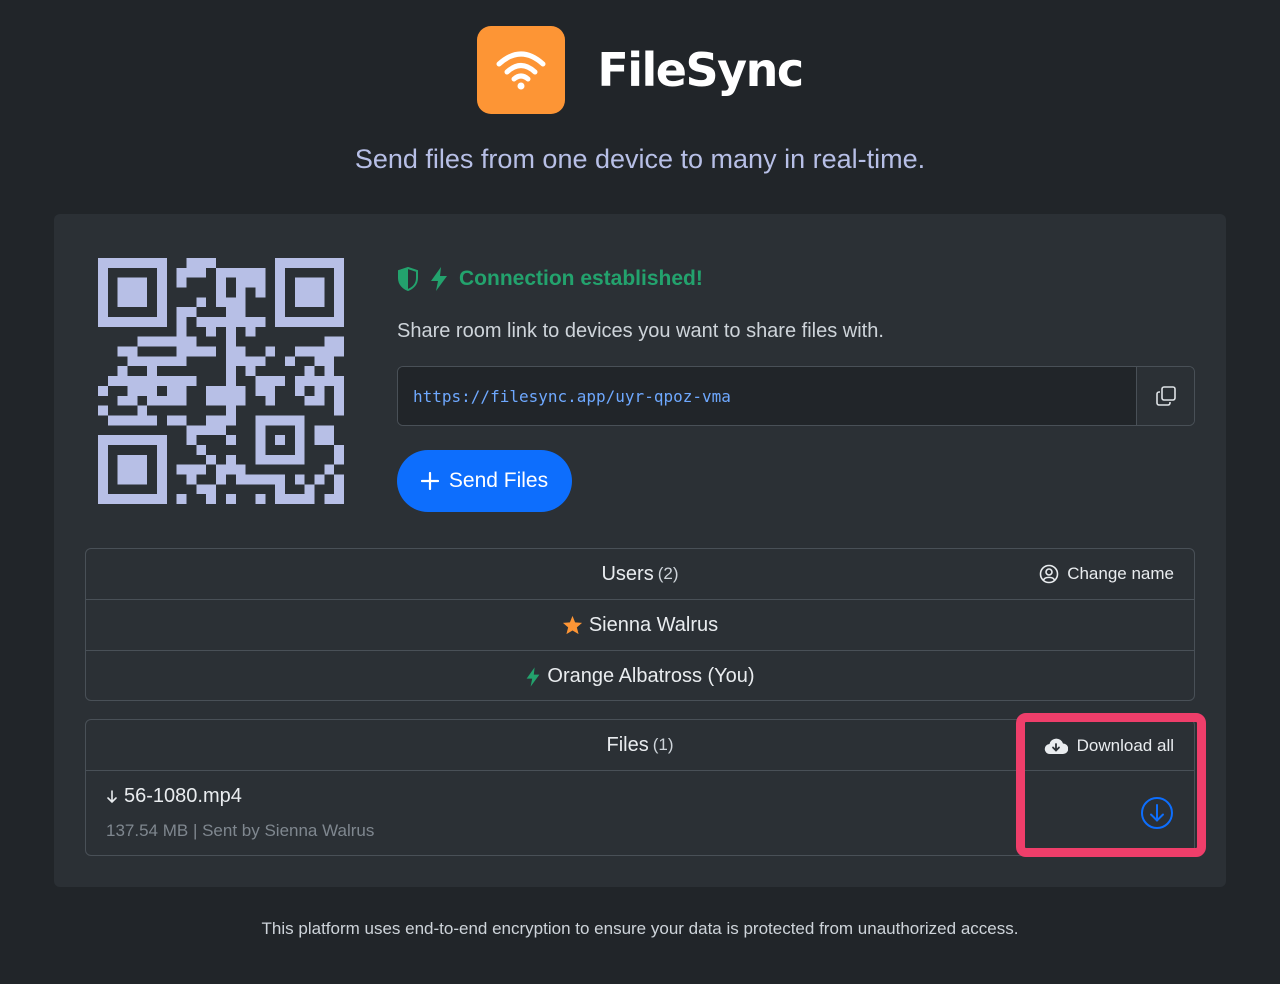 The width and height of the screenshot is (1280, 984). I want to click on copy-link-button, so click(1165, 396).